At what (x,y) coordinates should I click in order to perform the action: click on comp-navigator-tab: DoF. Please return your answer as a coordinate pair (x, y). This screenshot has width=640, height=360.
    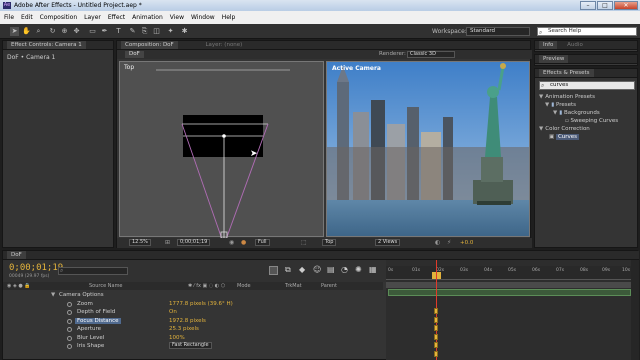
    Looking at the image, I should click on (134, 54).